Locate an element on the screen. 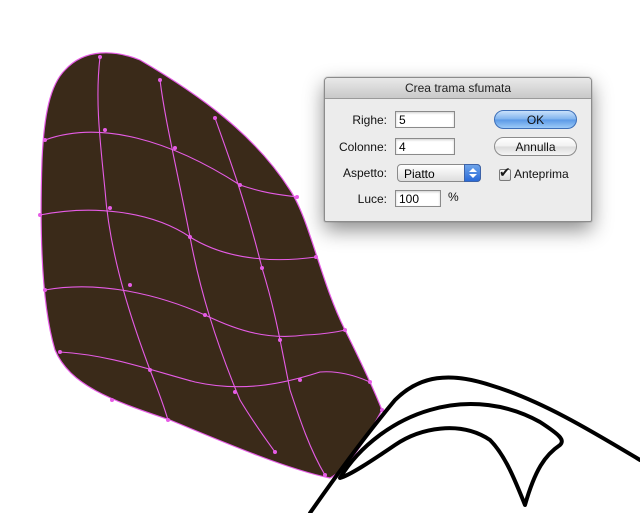 This screenshot has height=513, width=640. select-arrows-icon is located at coordinates (472, 173).